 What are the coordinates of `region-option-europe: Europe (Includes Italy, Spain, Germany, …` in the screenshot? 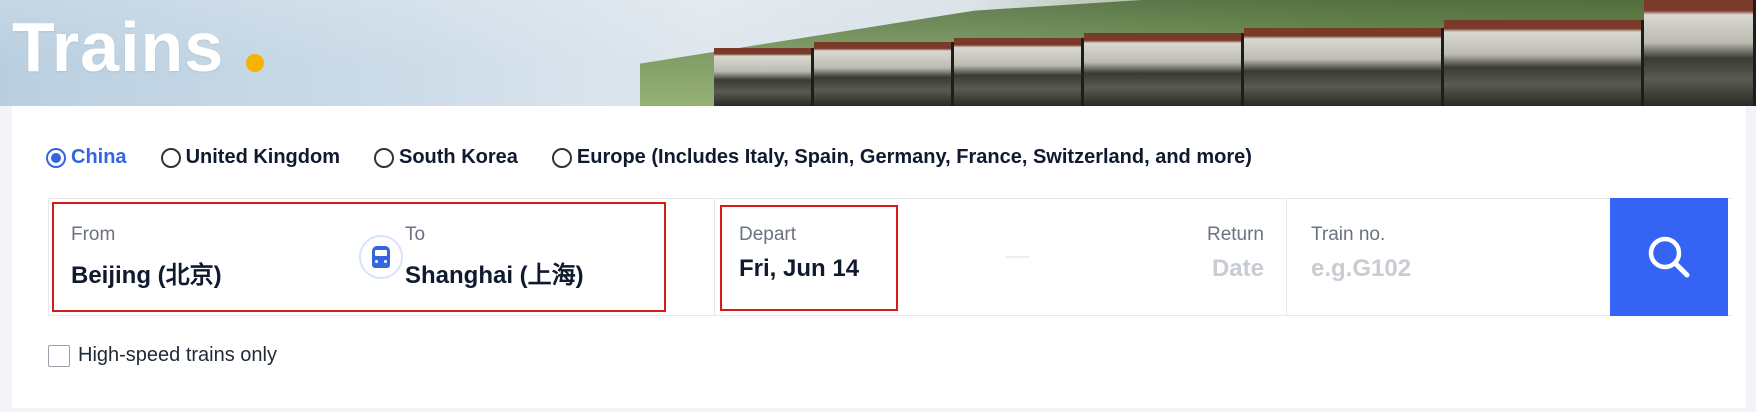 It's located at (901, 157).